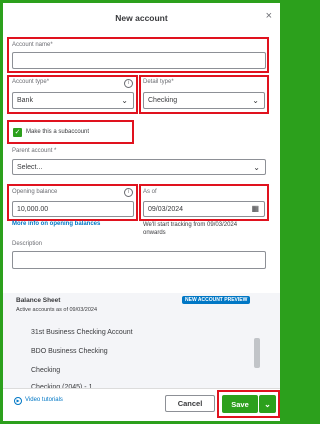 Image resolution: width=320 pixels, height=424 pixels. I want to click on modal-title: New account, so click(141, 18).